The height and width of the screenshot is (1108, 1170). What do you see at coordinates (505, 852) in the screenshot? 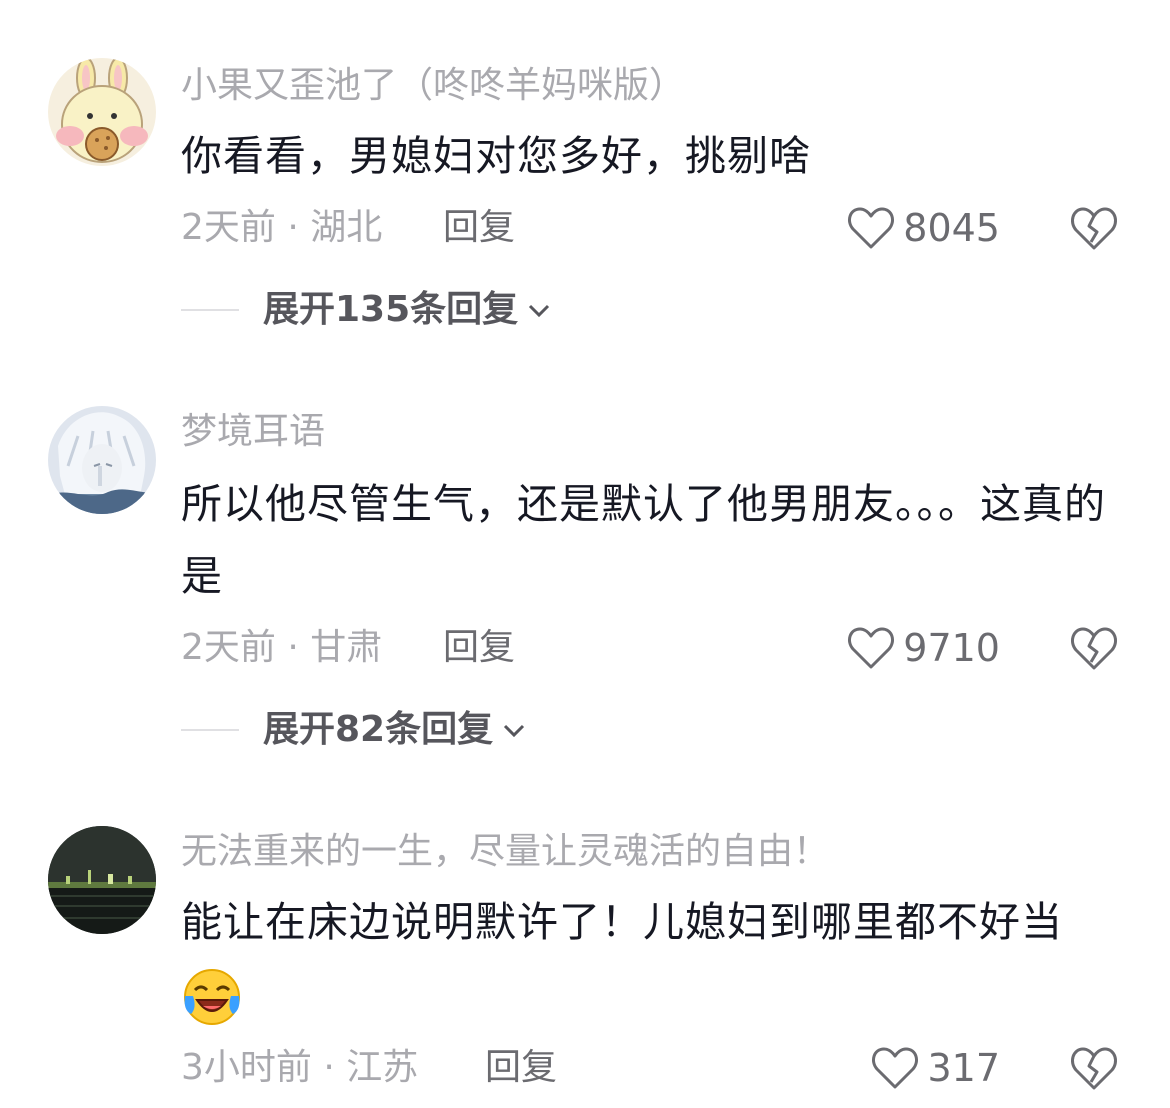
I see `username: 无法重来的一生，尽量让灵魂活的自由！` at bounding box center [505, 852].